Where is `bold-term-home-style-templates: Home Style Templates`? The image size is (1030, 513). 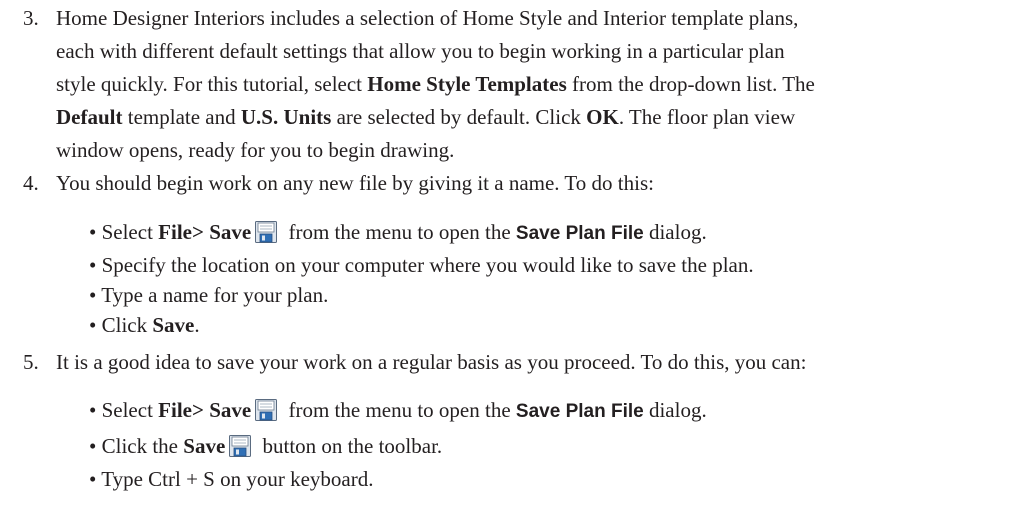 bold-term-home-style-templates: Home Style Templates is located at coordinates (467, 84).